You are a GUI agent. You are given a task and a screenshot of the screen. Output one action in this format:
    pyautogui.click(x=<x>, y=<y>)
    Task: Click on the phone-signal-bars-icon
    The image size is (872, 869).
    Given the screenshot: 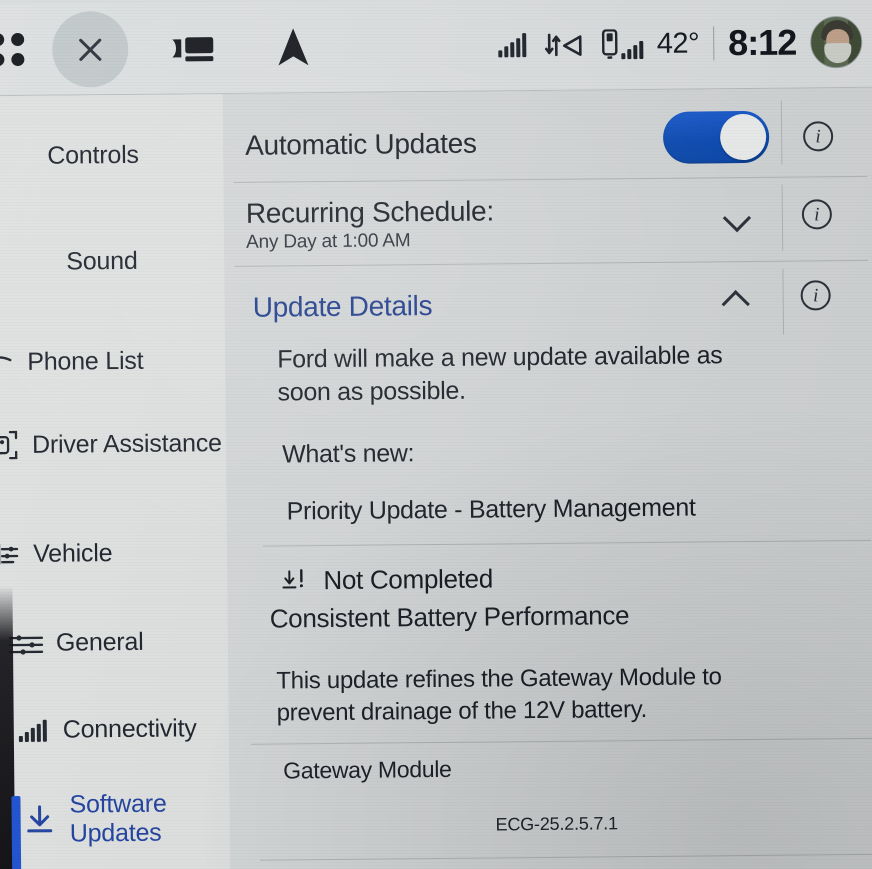 What is the action you would take?
    pyautogui.click(x=632, y=50)
    